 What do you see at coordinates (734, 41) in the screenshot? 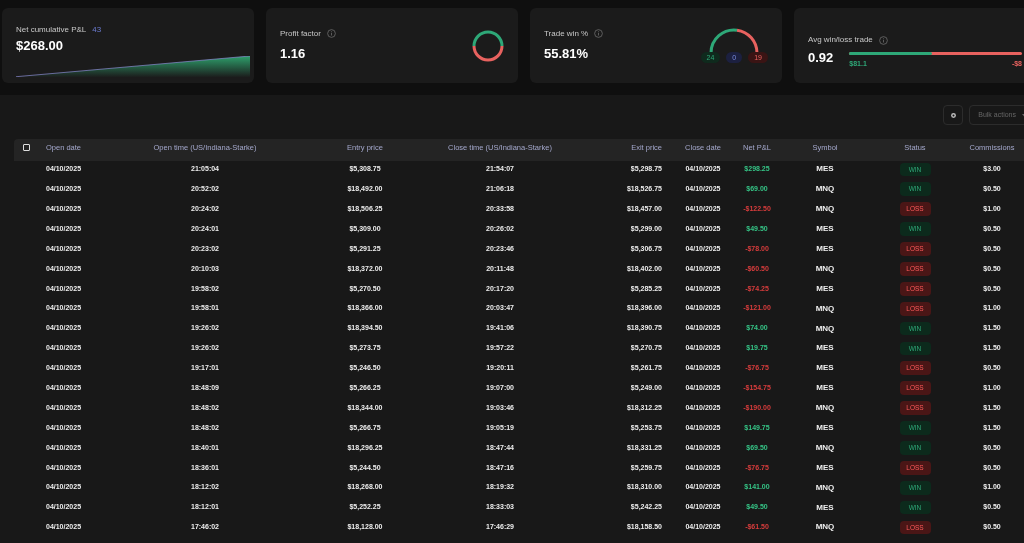
I see `gauge-icon` at bounding box center [734, 41].